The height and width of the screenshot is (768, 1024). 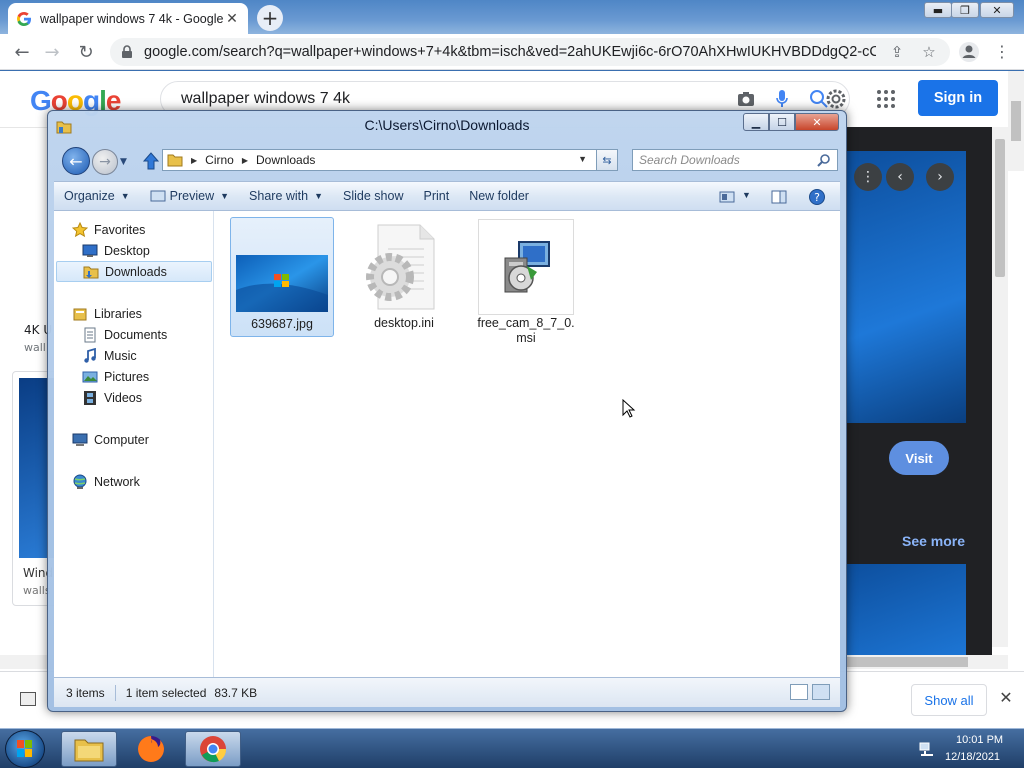 I want to click on profile-avatar-icon, so click(x=969, y=52).